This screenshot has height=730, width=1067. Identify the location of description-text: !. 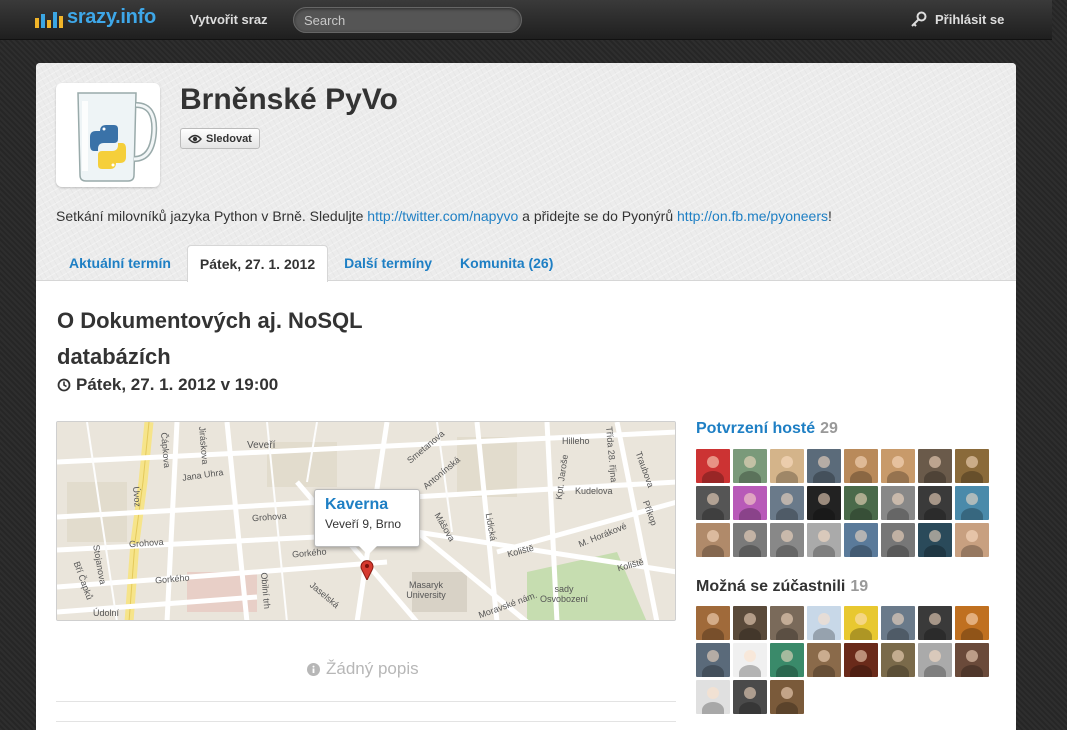
(830, 216).